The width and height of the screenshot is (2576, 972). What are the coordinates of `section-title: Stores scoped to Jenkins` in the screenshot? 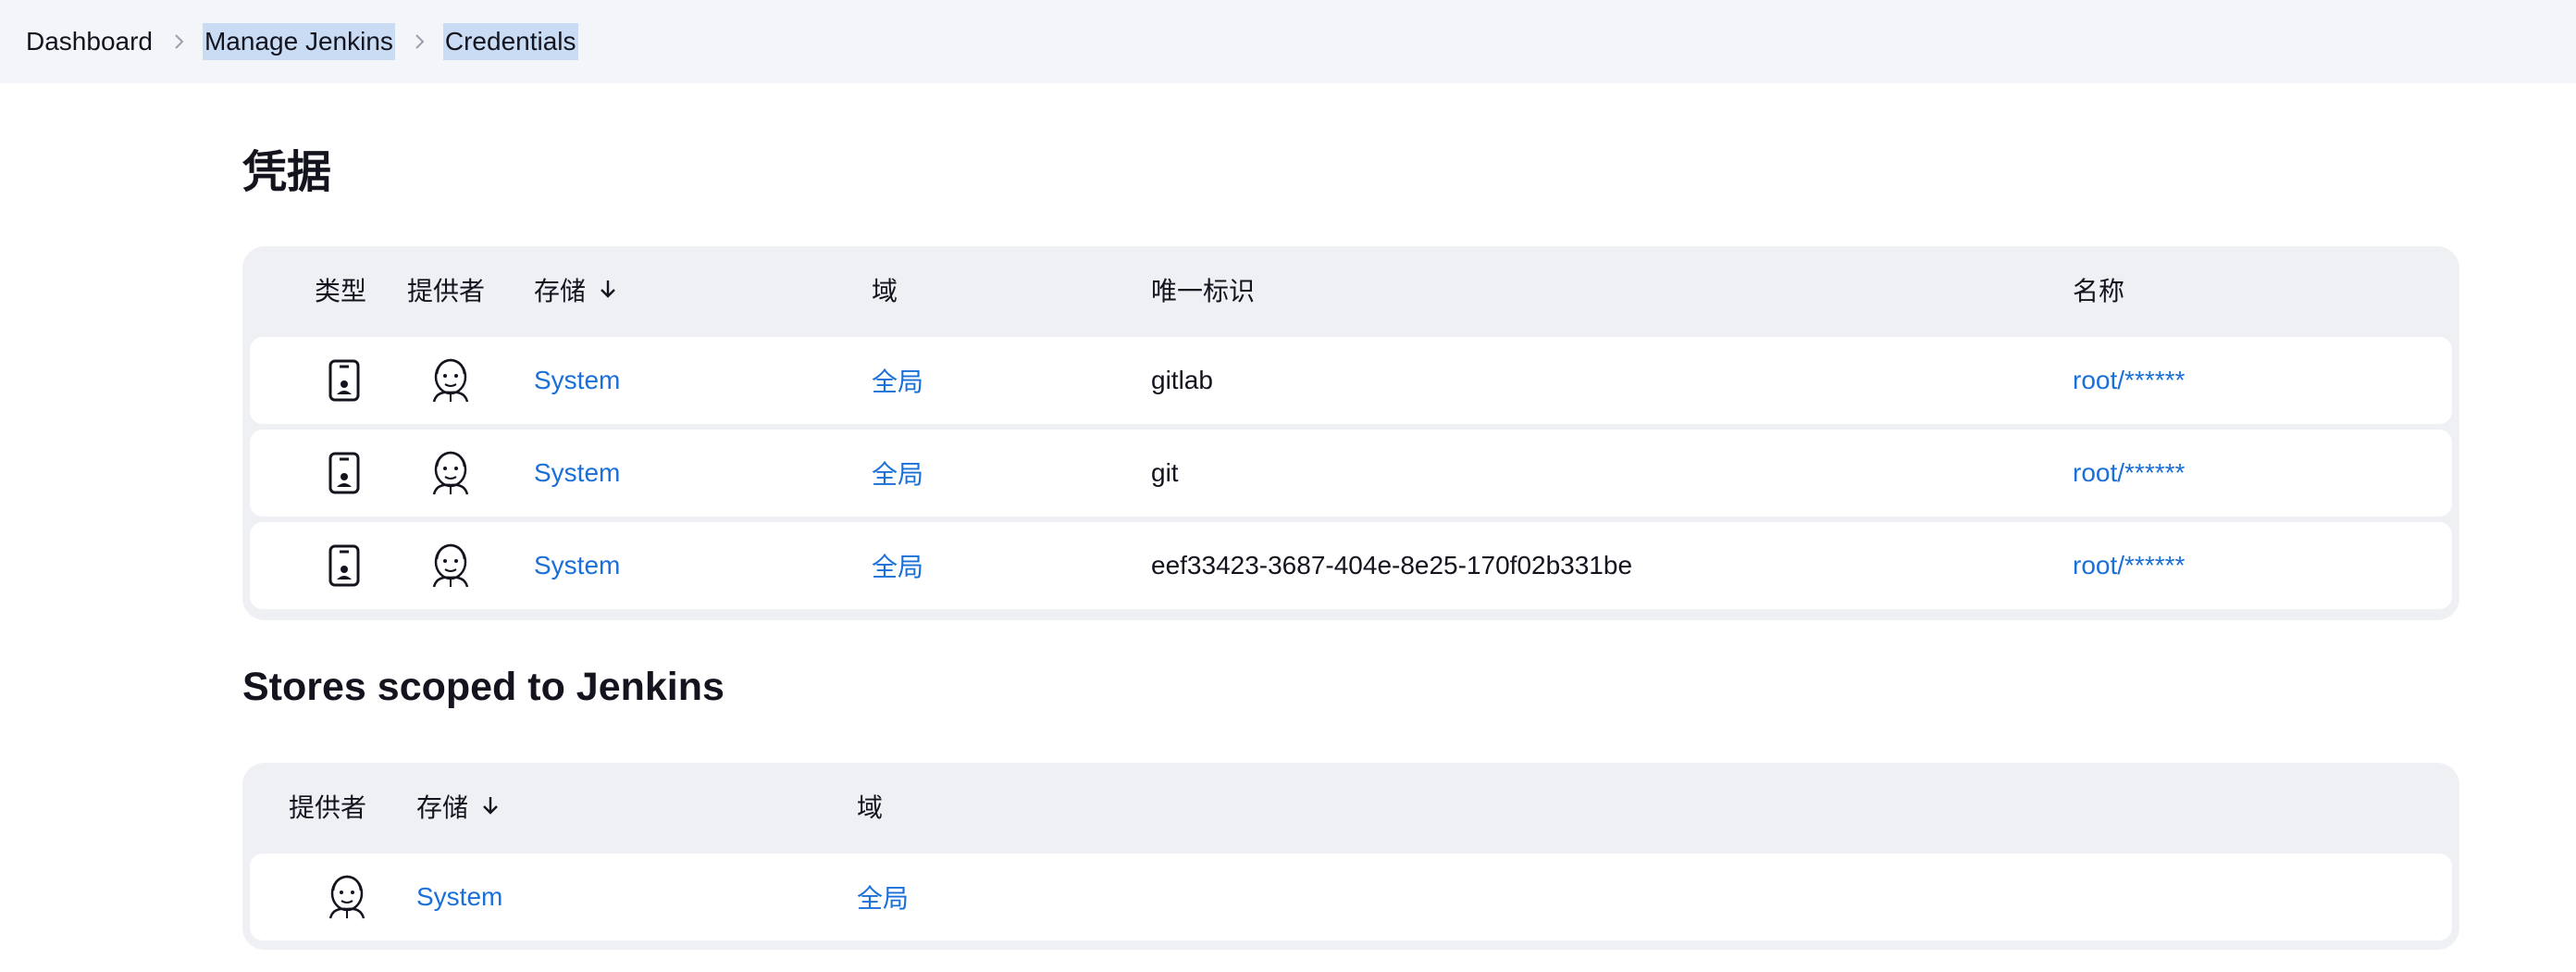 It's located at (483, 687).